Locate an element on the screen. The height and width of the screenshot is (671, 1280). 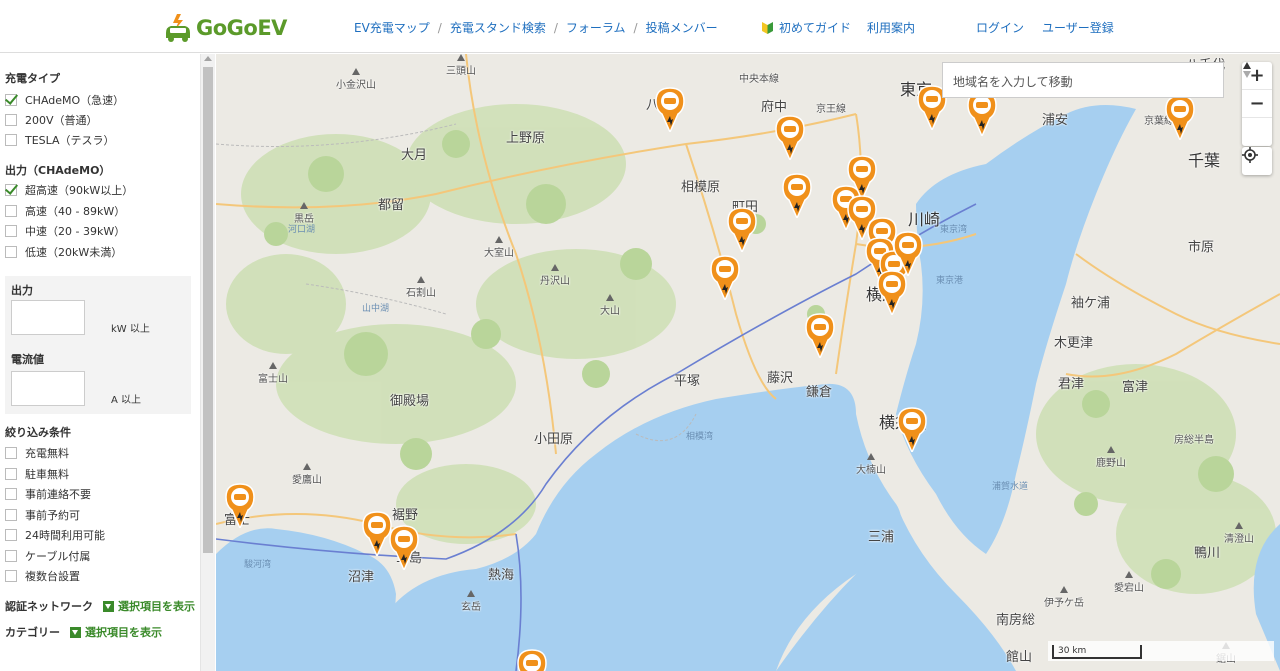
place-label: 伊予ケ岳 is located at coordinates (1064, 603).